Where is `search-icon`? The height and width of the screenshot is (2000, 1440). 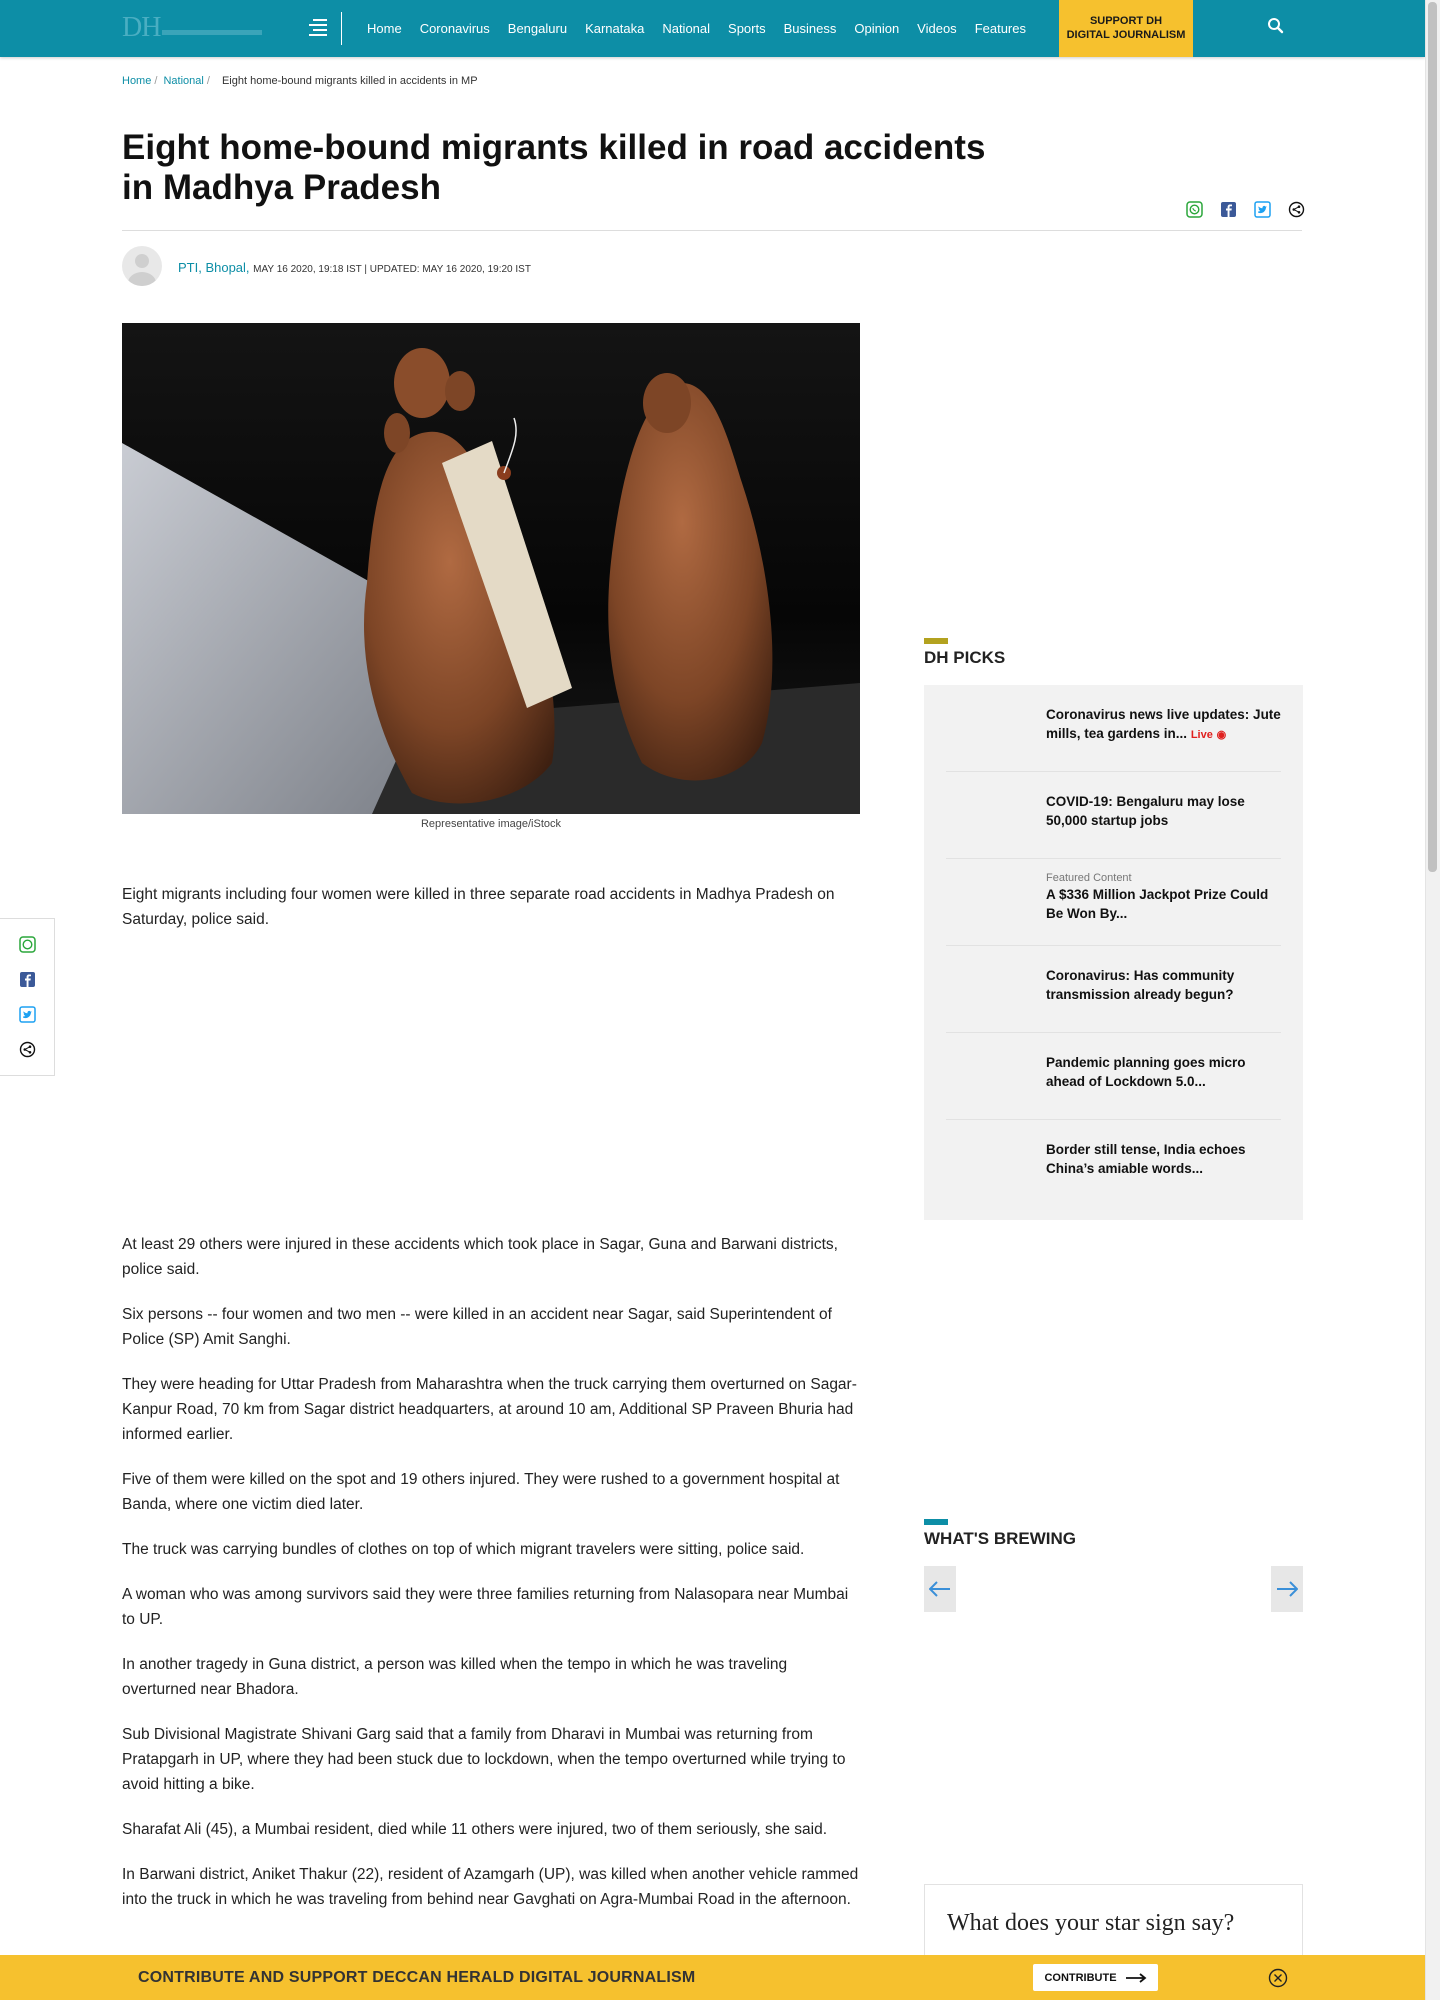
search-icon is located at coordinates (1276, 26).